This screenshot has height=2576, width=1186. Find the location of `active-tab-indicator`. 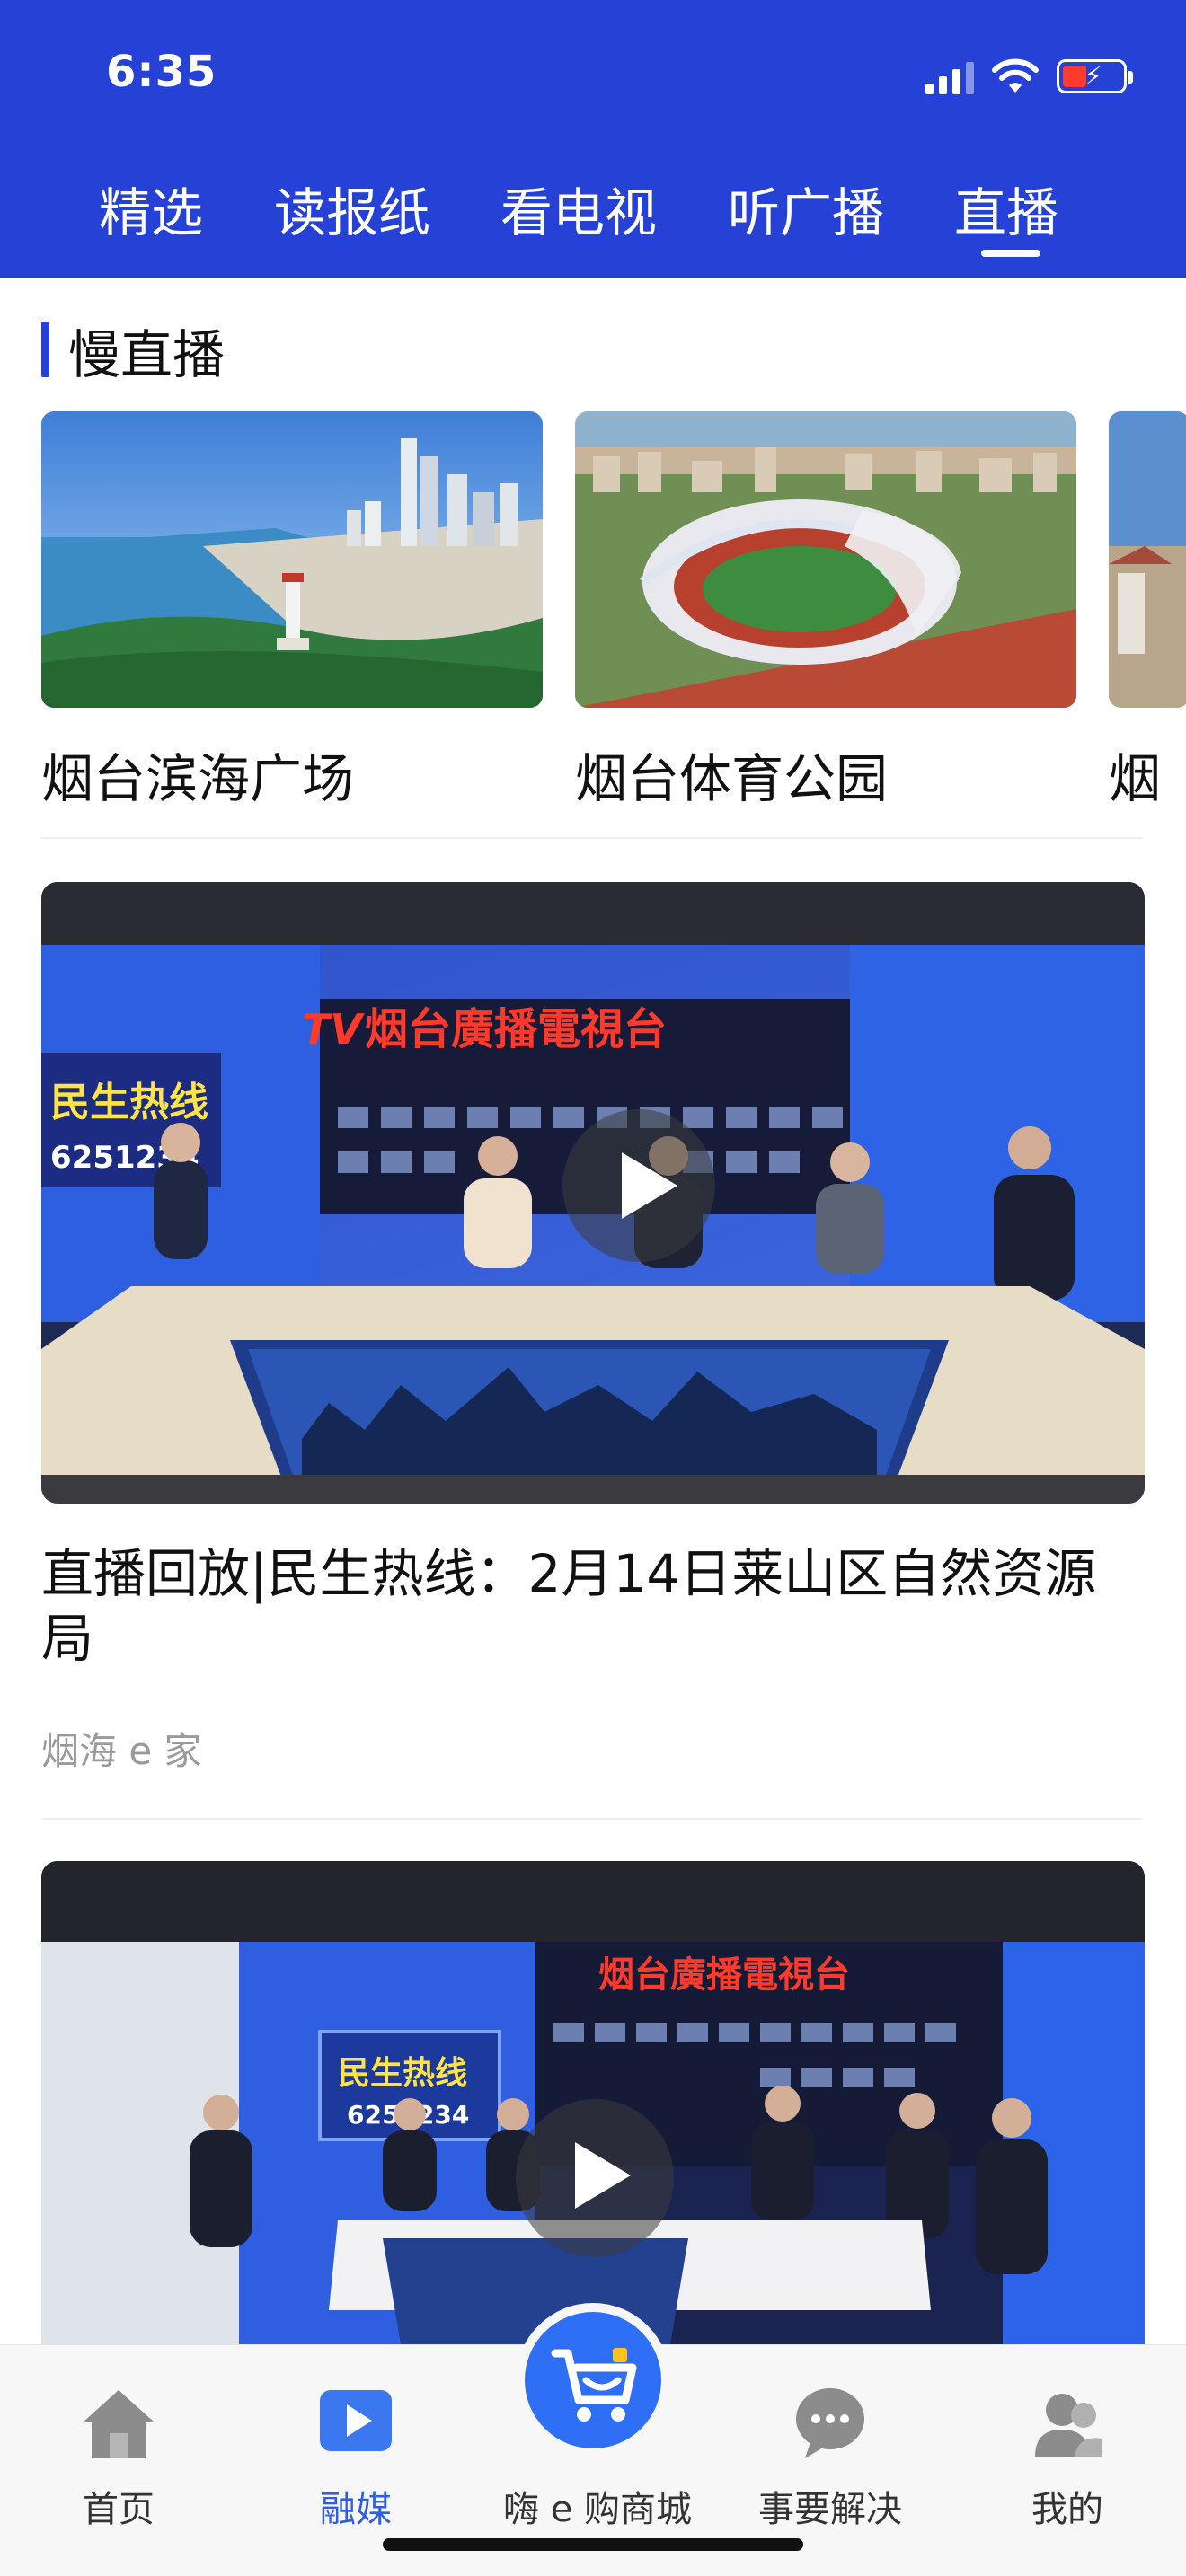

active-tab-indicator is located at coordinates (1010, 253).